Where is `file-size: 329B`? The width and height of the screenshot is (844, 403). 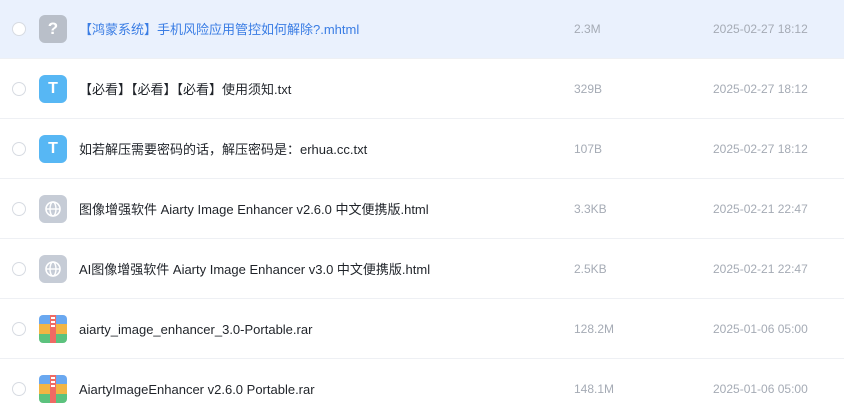
file-size: 329B is located at coordinates (588, 89).